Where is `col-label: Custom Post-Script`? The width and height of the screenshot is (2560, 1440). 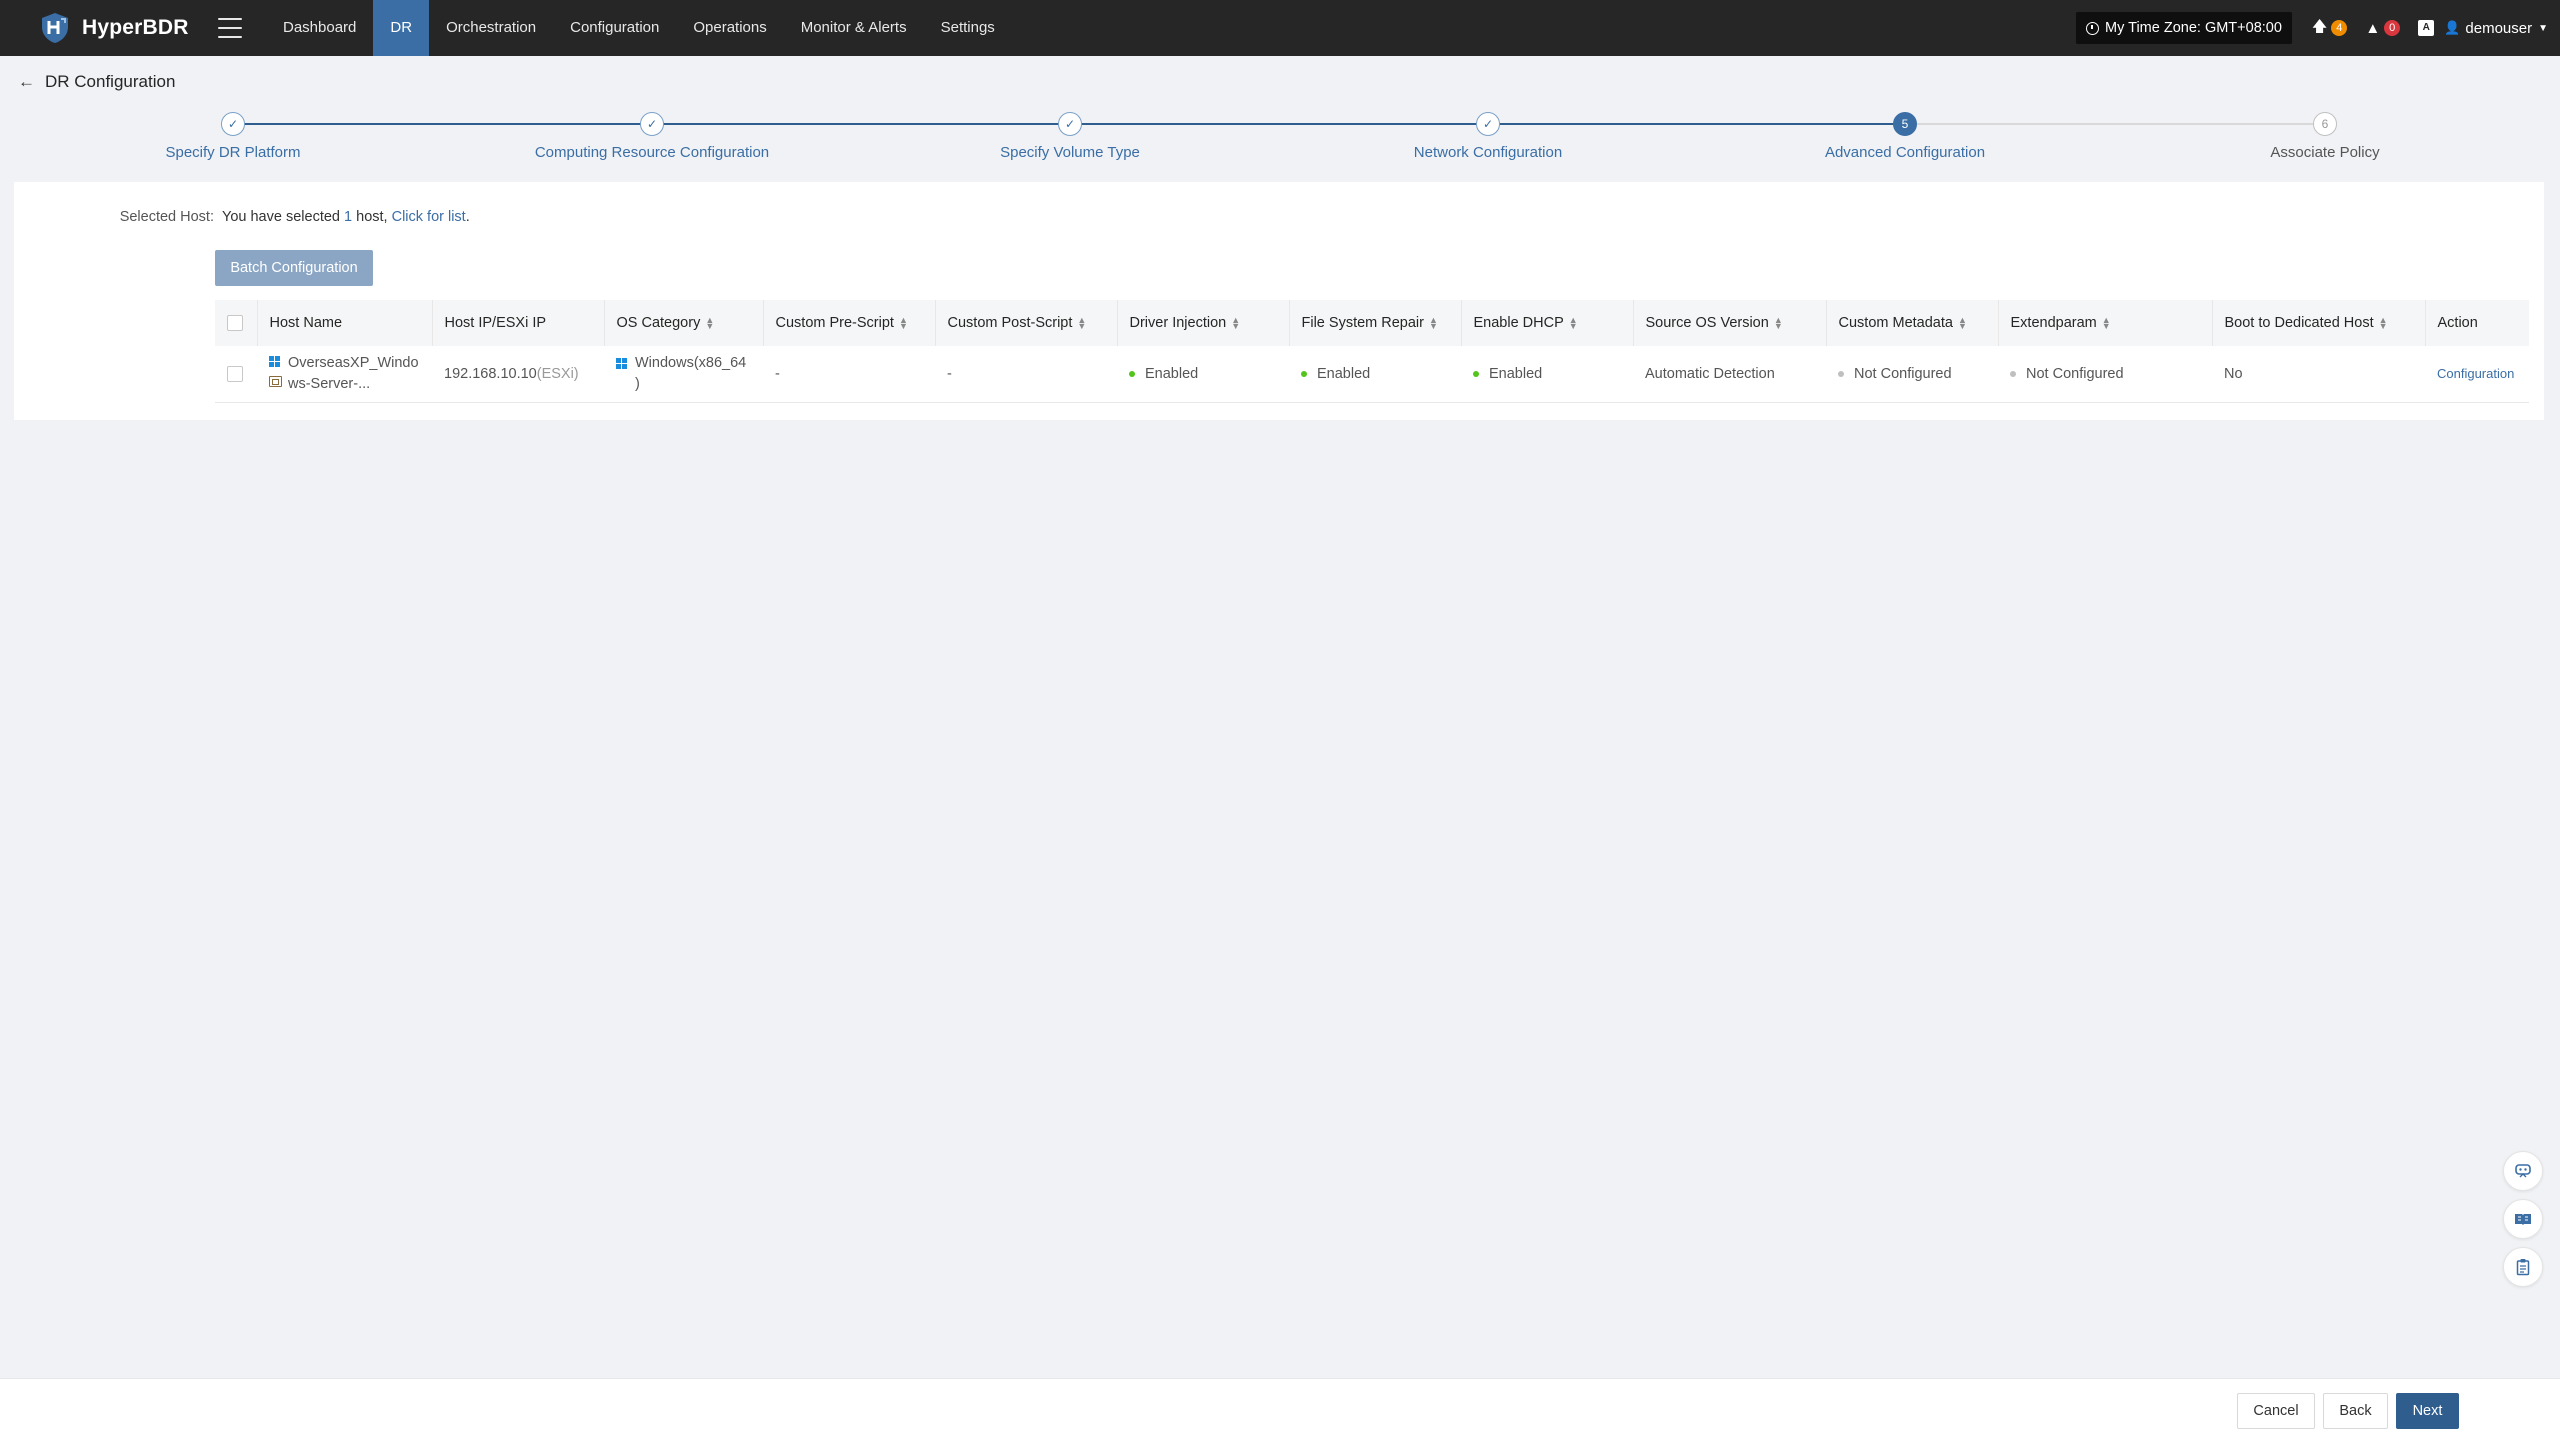 col-label: Custom Post-Script is located at coordinates (1010, 323).